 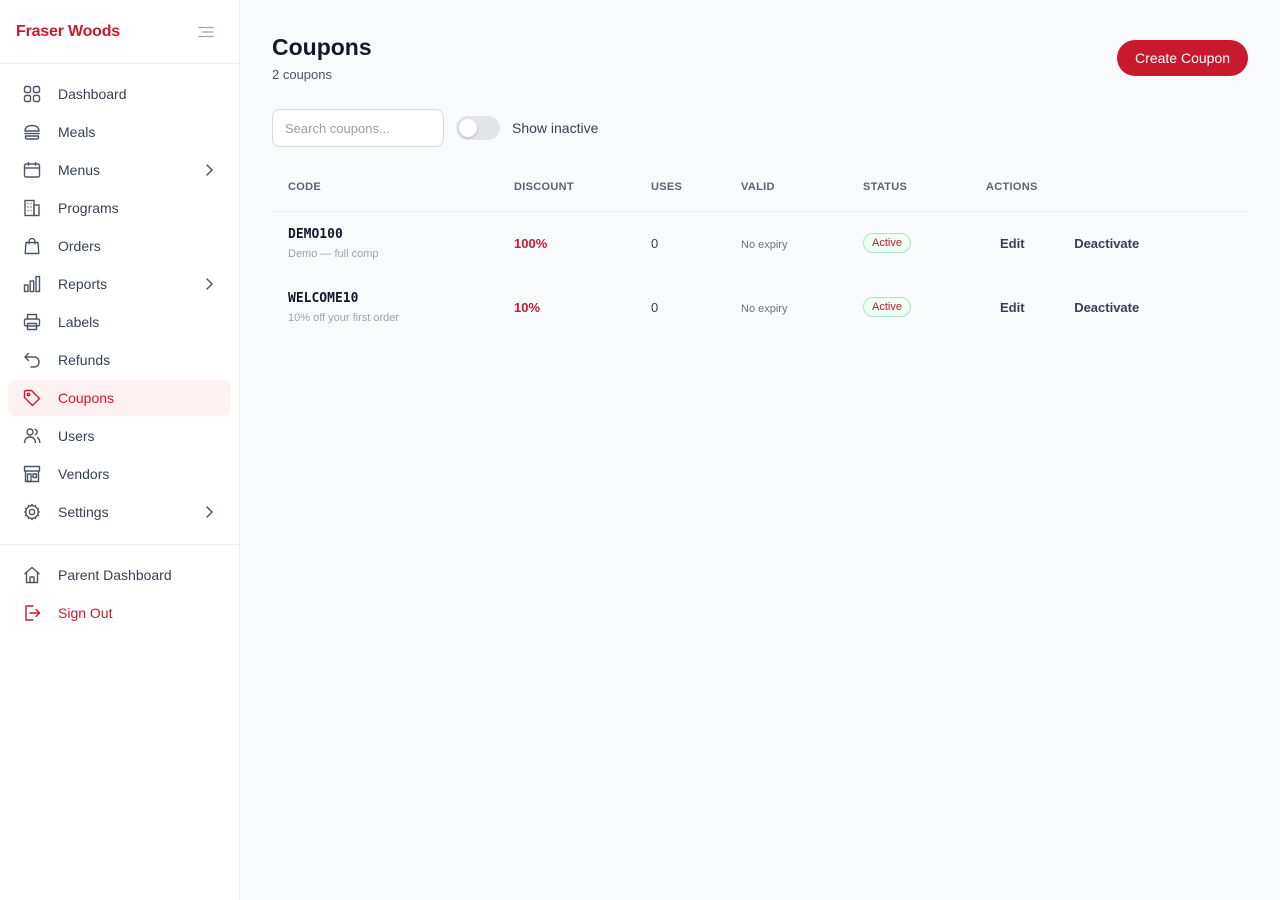 What do you see at coordinates (119, 436) in the screenshot?
I see `sidebar-item-users: Users` at bounding box center [119, 436].